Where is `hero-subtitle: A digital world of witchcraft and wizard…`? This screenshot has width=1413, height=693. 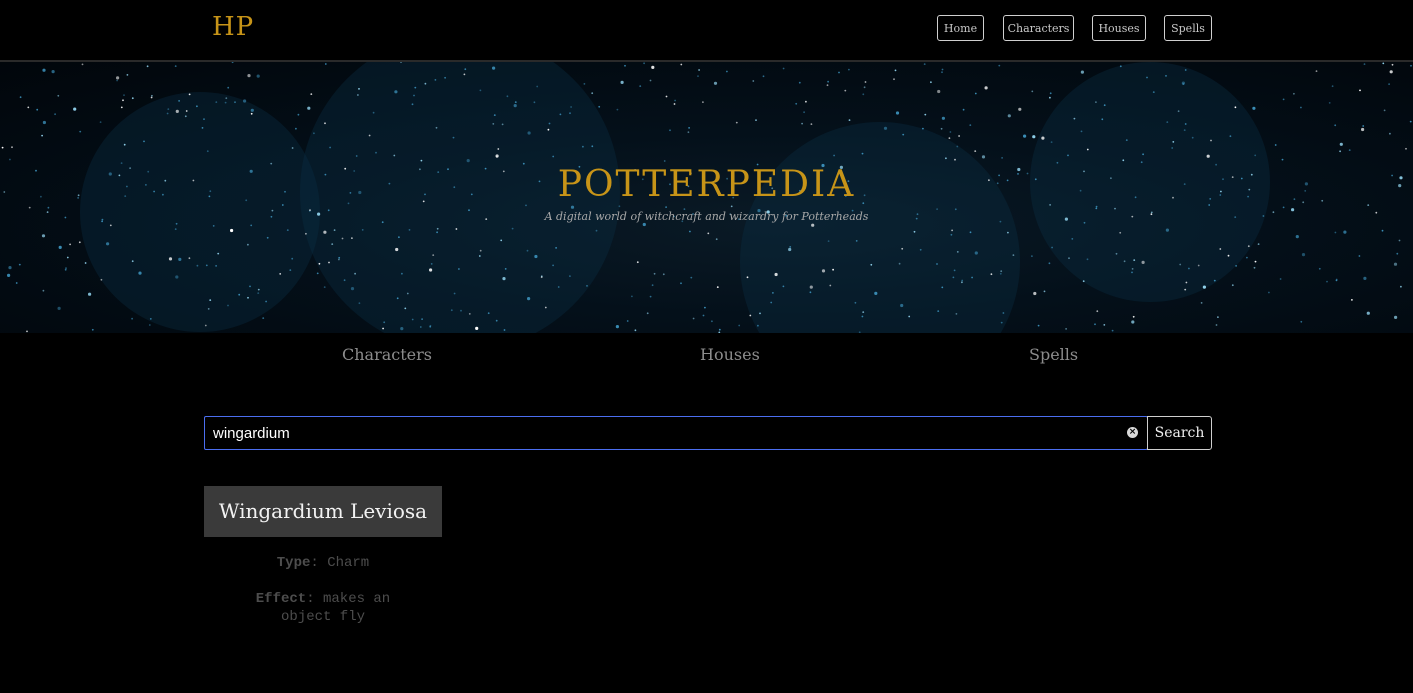
hero-subtitle: A digital world of witchcraft and wizard… is located at coordinates (706, 216).